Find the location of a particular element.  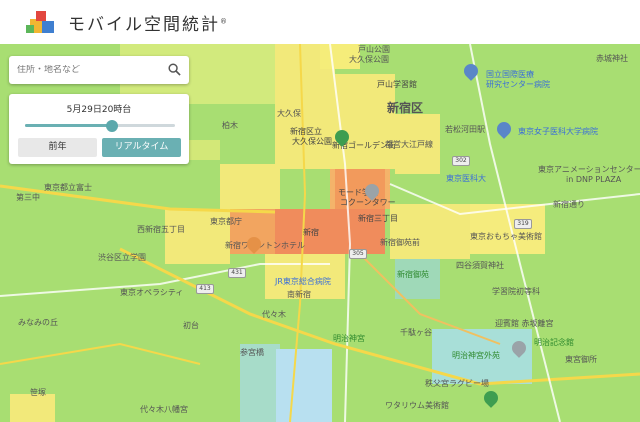

label-ota: 東京都立富士 is located at coordinates (68, 187).